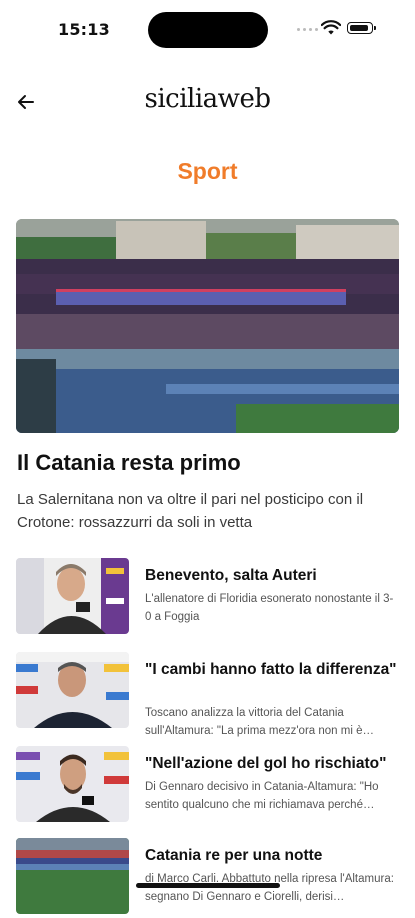 The height and width of the screenshot is (918, 415). I want to click on article-title: Catania re per una notte, so click(234, 855).